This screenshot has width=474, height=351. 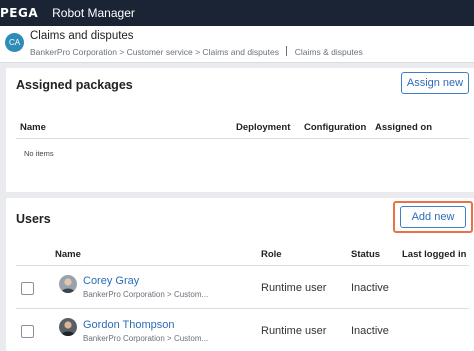 What do you see at coordinates (435, 83) in the screenshot?
I see `assign-new-button: Assign new` at bounding box center [435, 83].